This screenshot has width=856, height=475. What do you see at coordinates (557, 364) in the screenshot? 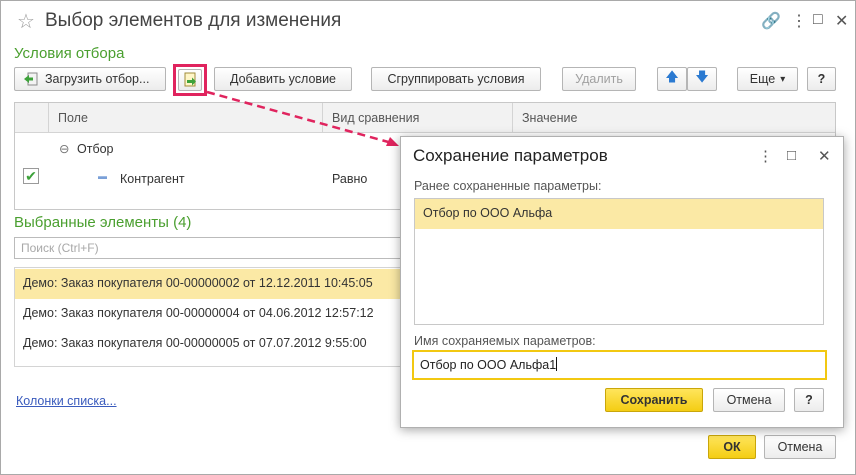
I see `text-caret` at bounding box center [557, 364].